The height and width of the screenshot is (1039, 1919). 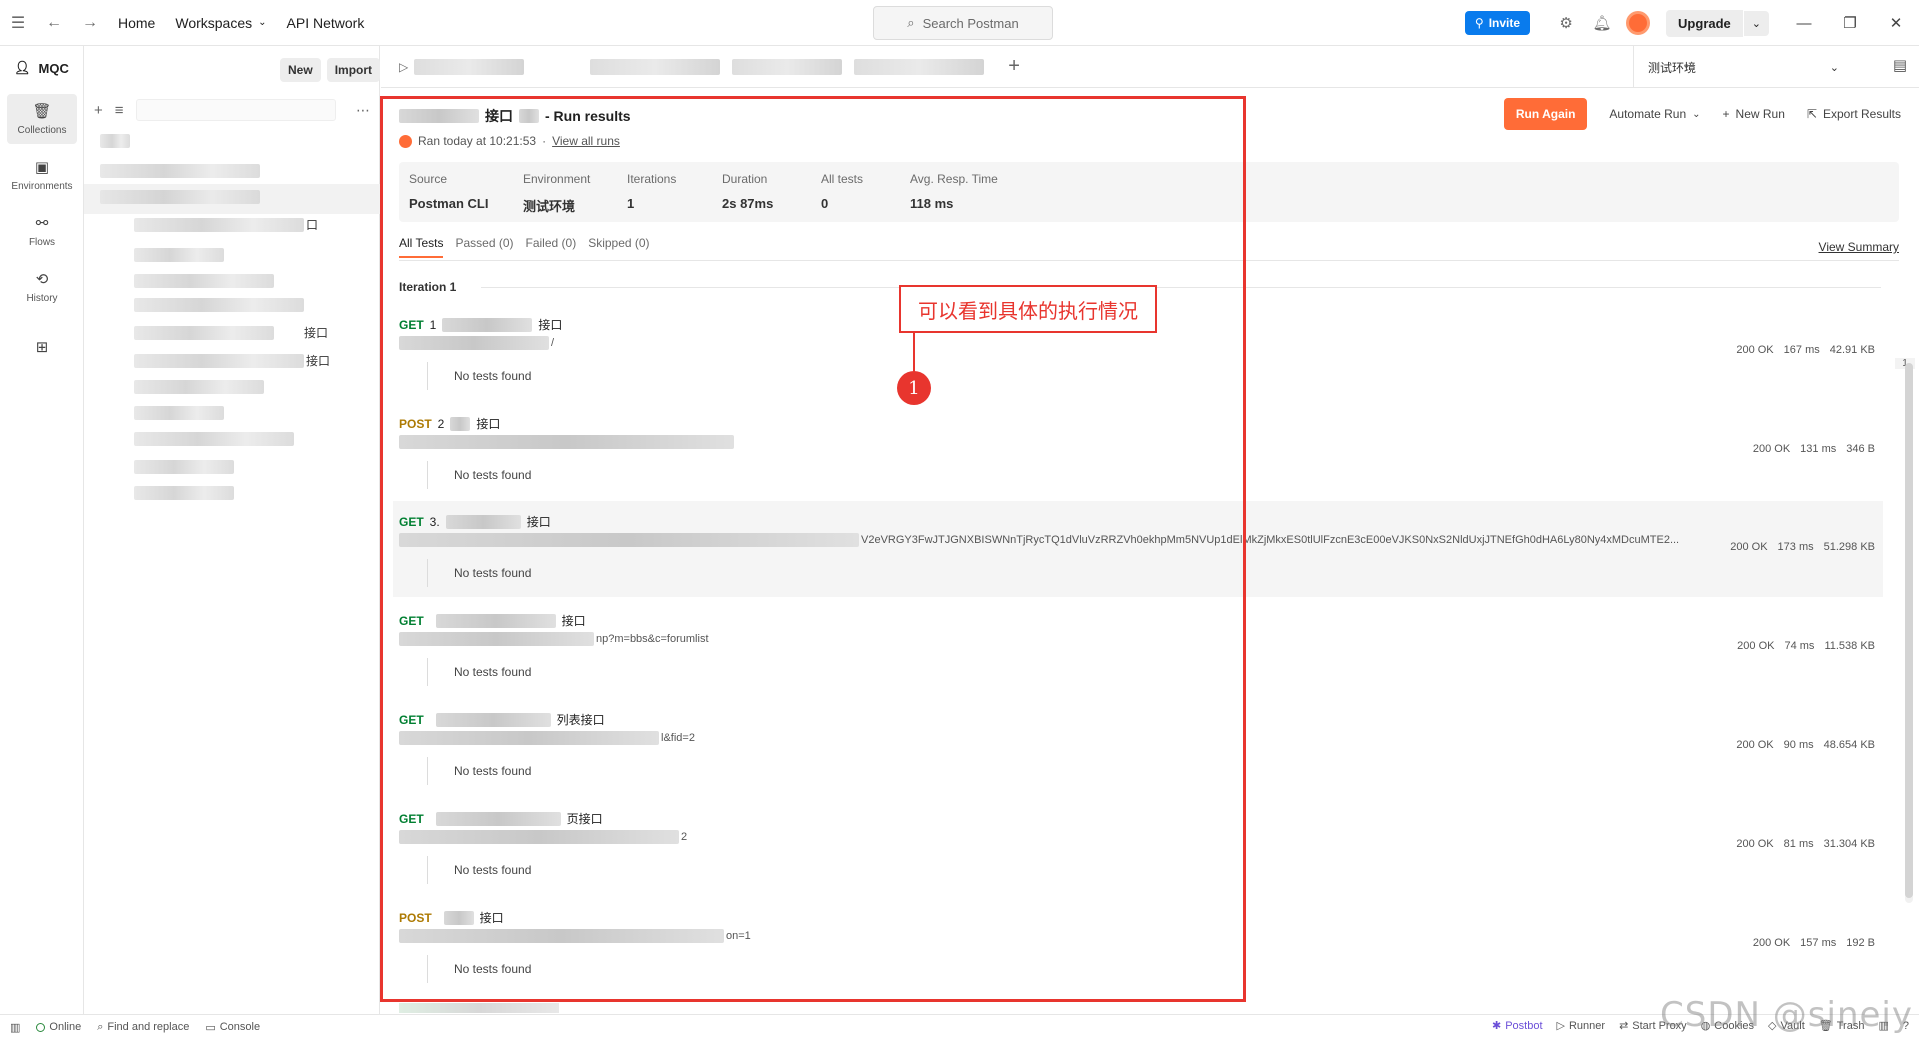 I want to click on stat-value: Postman CLI, so click(x=449, y=203).